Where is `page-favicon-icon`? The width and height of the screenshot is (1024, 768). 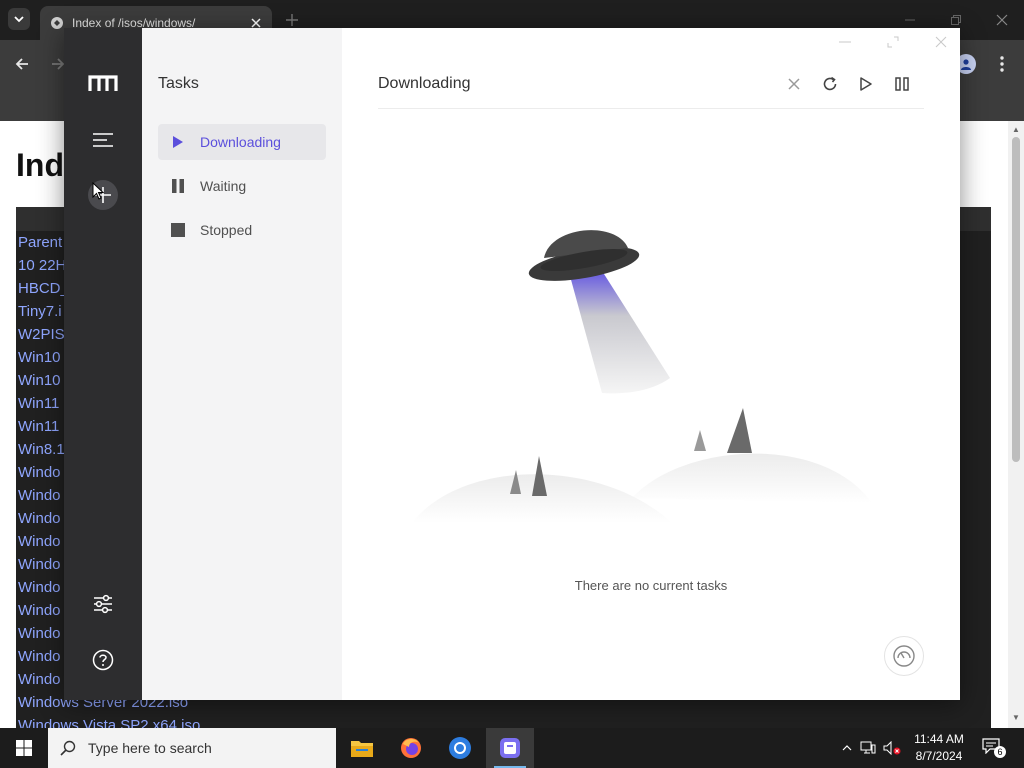
page-favicon-icon is located at coordinates (57, 23).